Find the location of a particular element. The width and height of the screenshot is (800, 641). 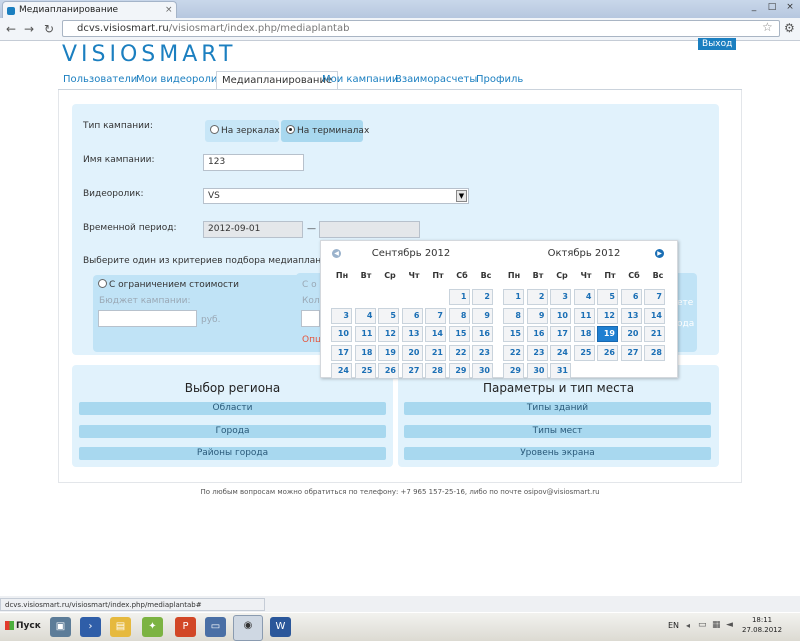

regions-districts-button: Районы города is located at coordinates (232, 453).